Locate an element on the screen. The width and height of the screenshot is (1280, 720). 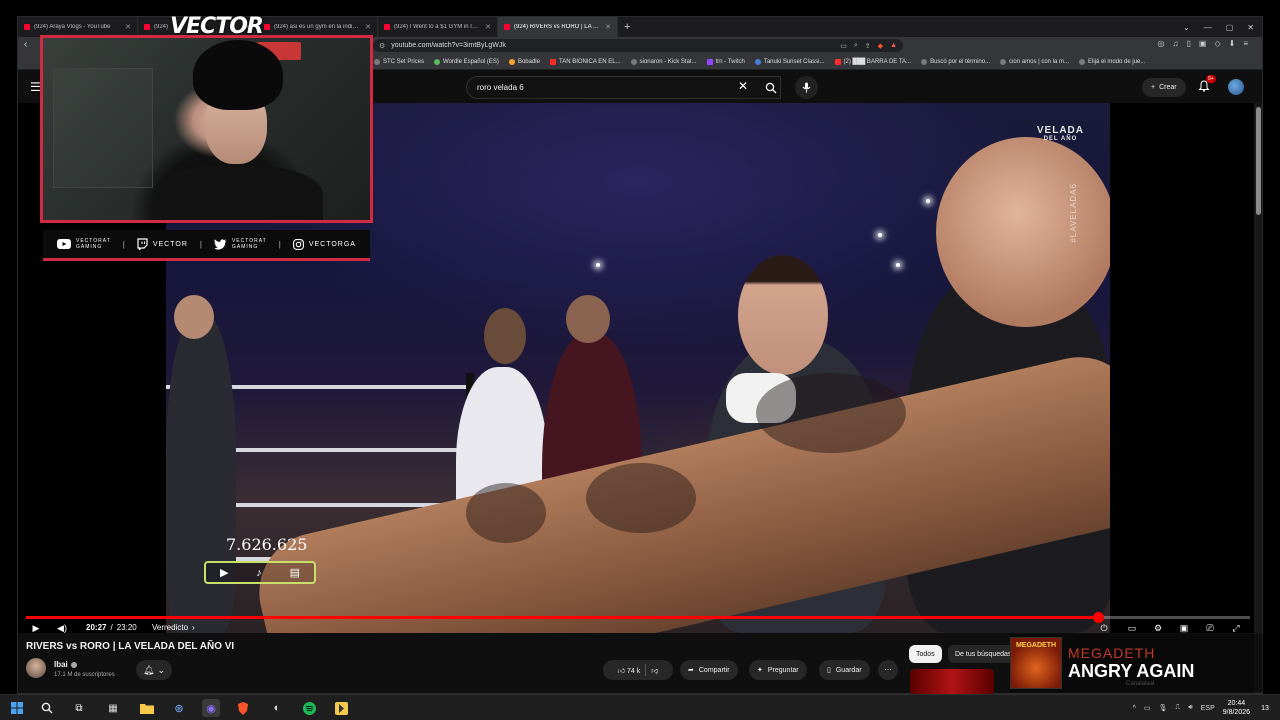
notification-center-button: 13 is located at coordinates (1265, 708).